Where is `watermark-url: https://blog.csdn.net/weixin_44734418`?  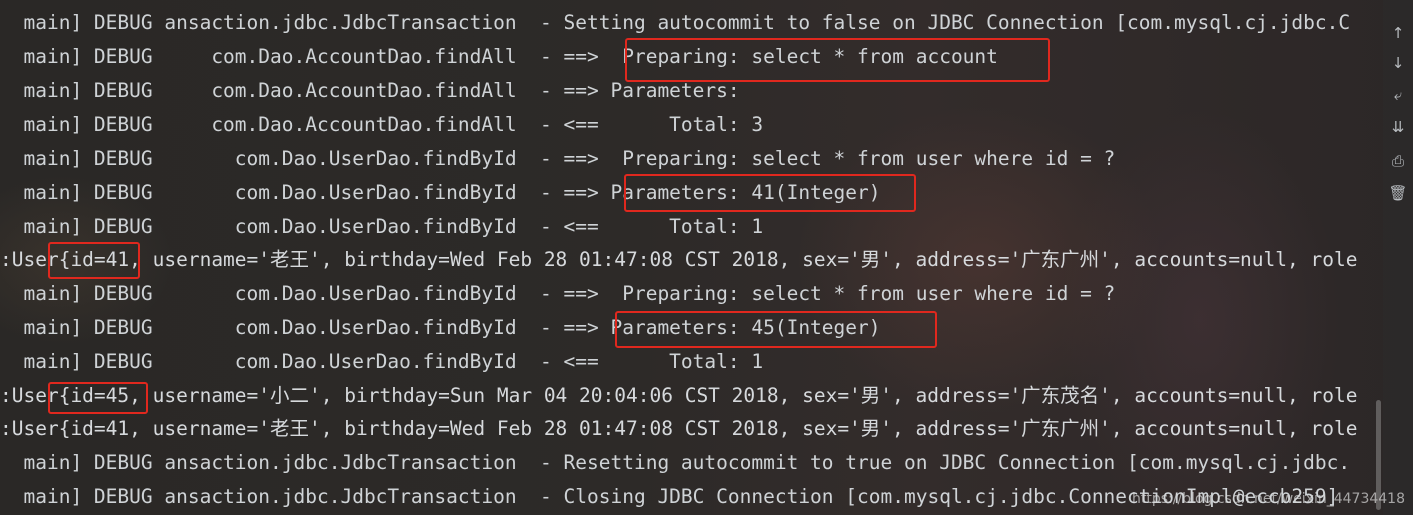 watermark-url: https://blog.csdn.net/weixin_44734418 is located at coordinates (1268, 499).